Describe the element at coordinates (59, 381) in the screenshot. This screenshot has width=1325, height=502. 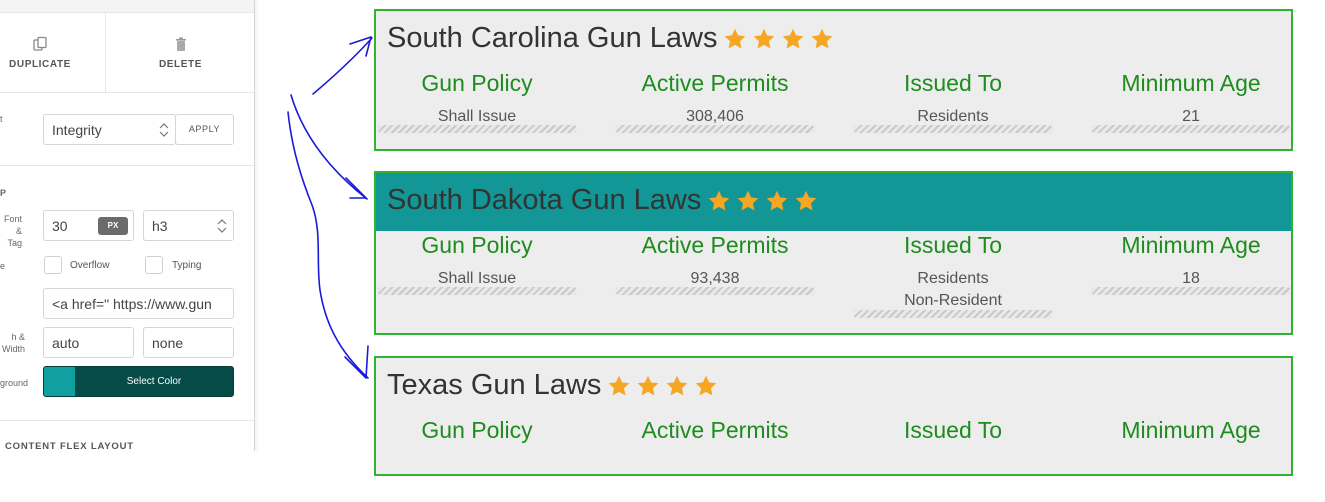
I see `color-swatch` at that location.